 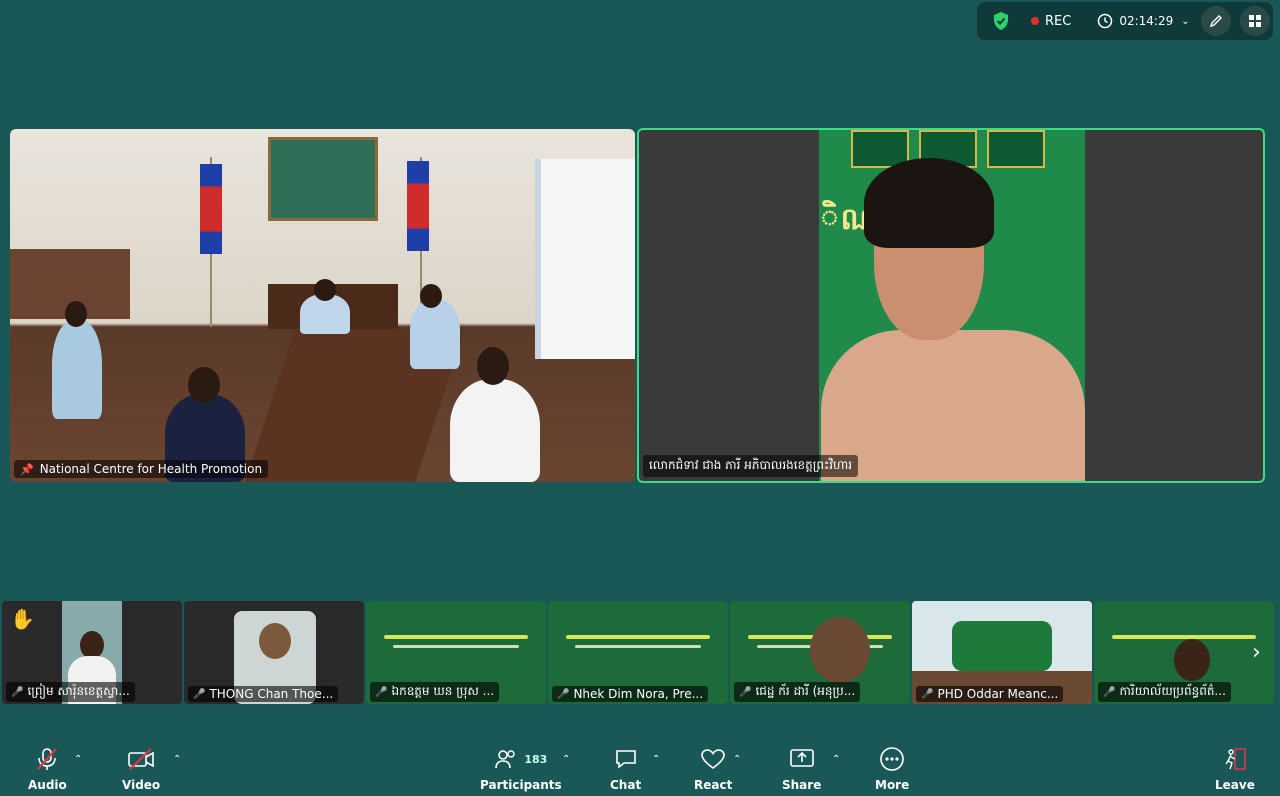 I want to click on more-button: More, so click(x=892, y=769).